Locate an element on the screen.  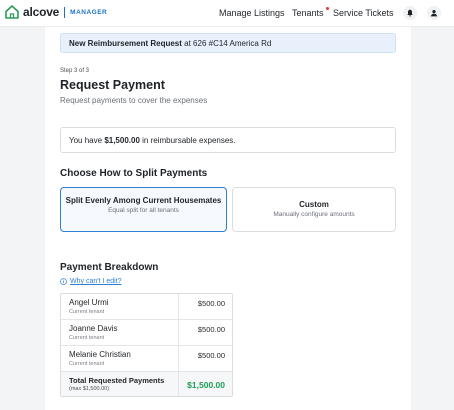
left-gutter is located at coordinates (22, 218).